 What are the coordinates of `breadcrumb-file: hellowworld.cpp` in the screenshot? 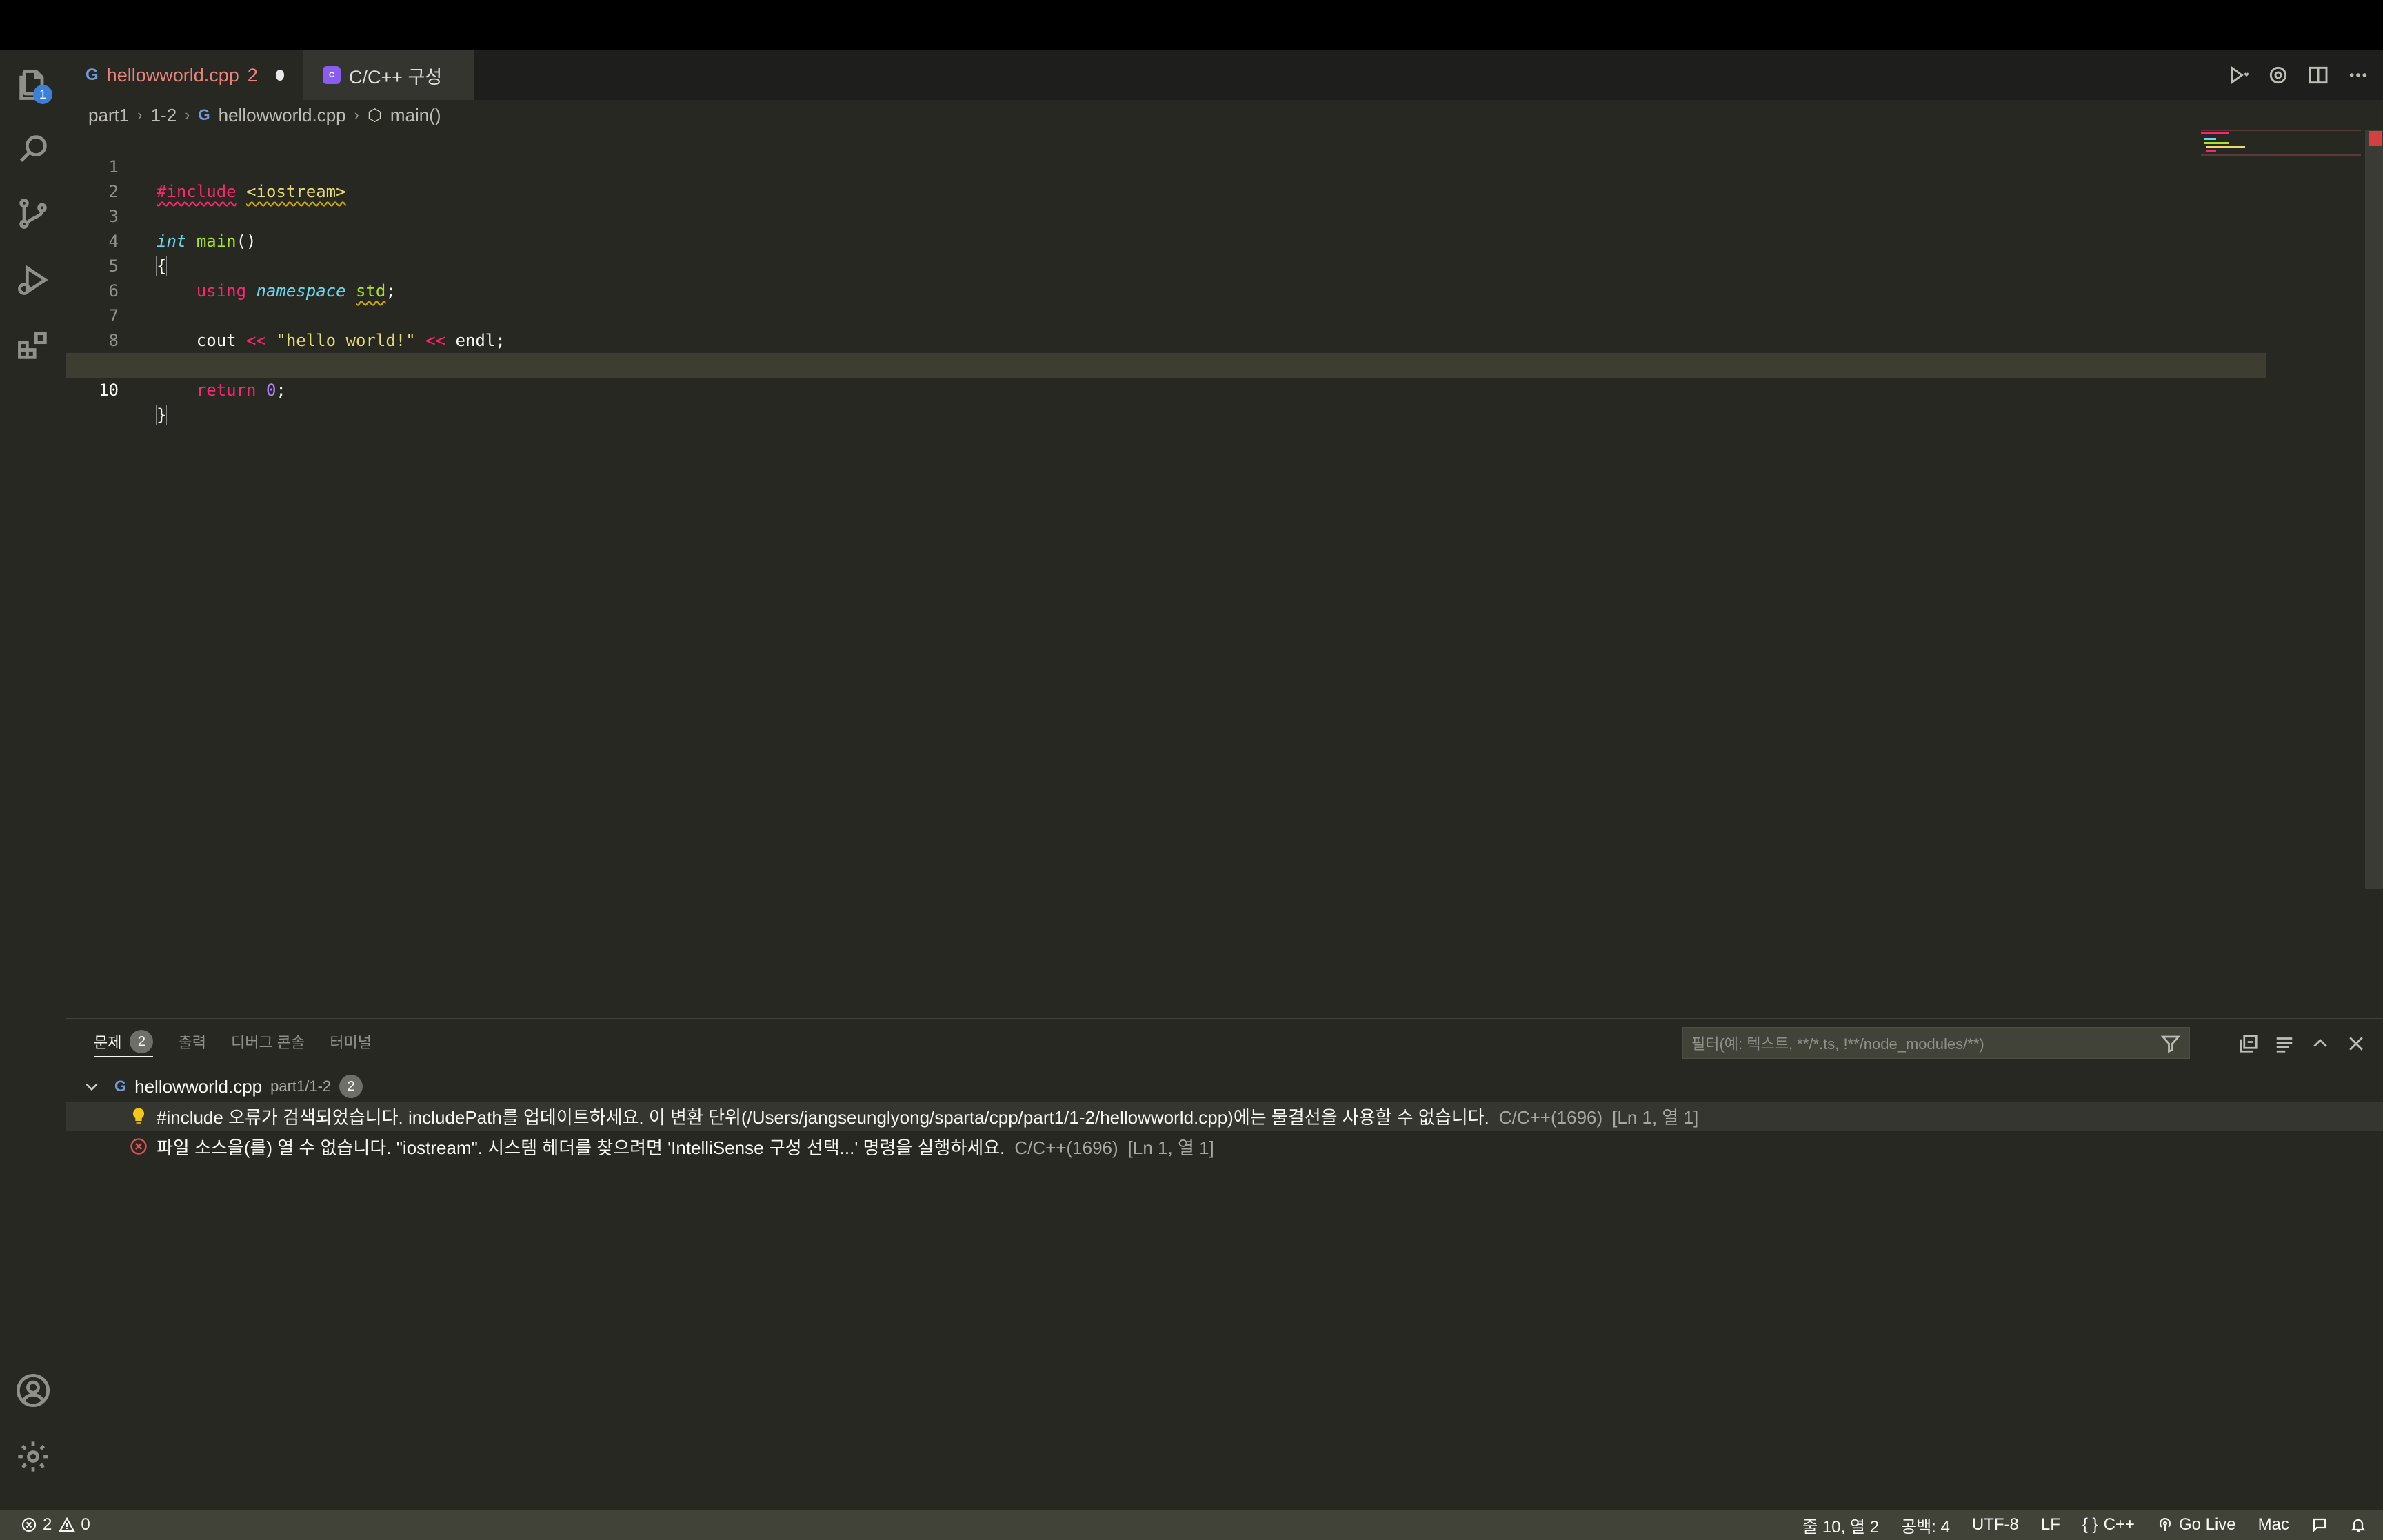 It's located at (282, 116).